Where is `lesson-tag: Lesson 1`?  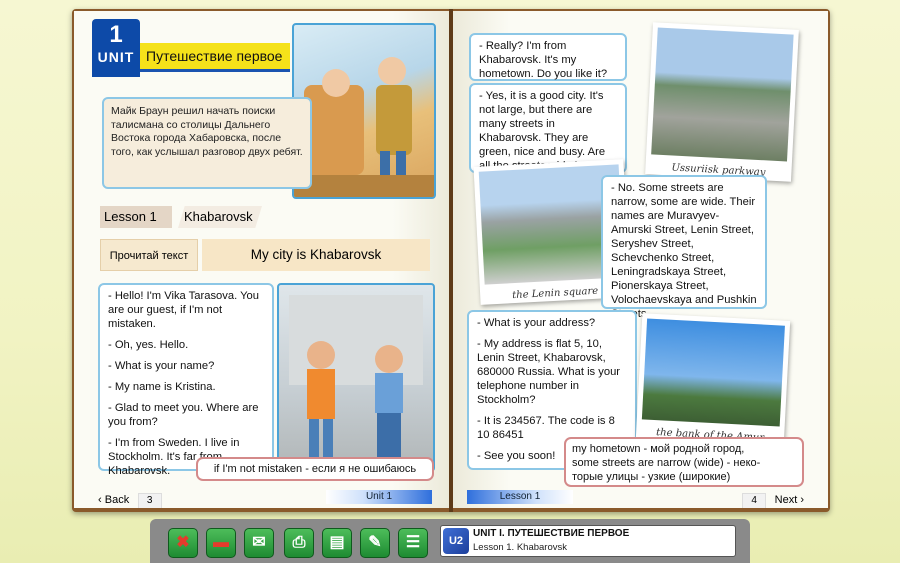
lesson-tag: Lesson 1 is located at coordinates (520, 497).